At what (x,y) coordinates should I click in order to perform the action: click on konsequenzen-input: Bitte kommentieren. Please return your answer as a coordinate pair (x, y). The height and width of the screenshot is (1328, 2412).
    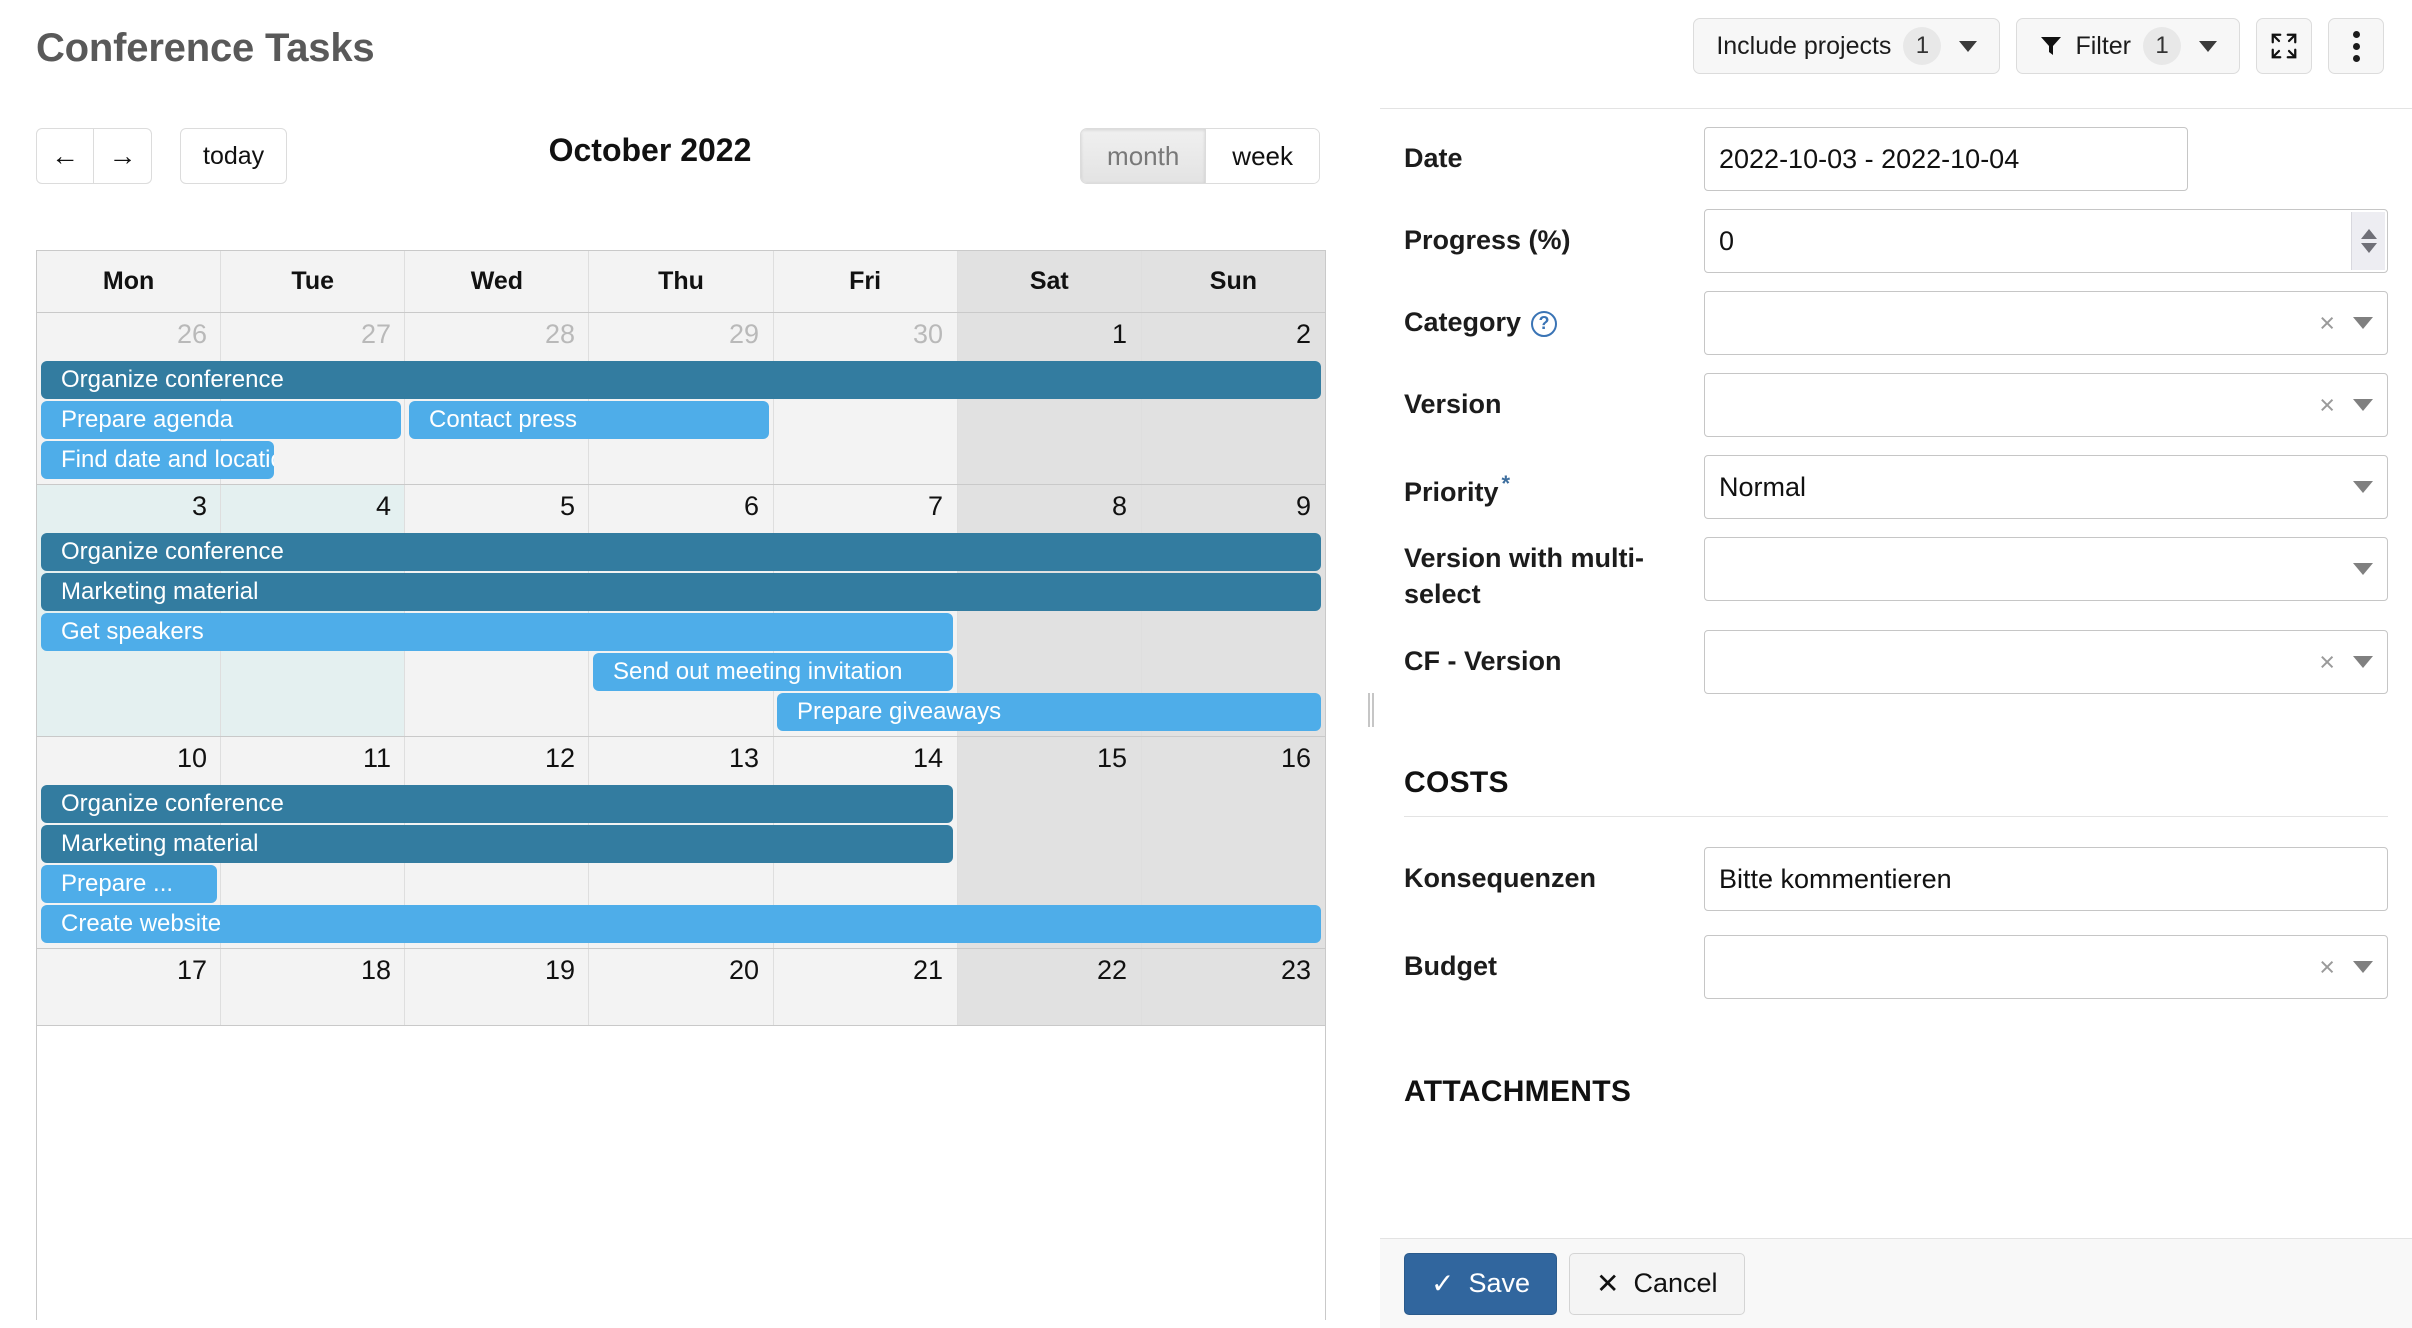
    Looking at the image, I should click on (2046, 879).